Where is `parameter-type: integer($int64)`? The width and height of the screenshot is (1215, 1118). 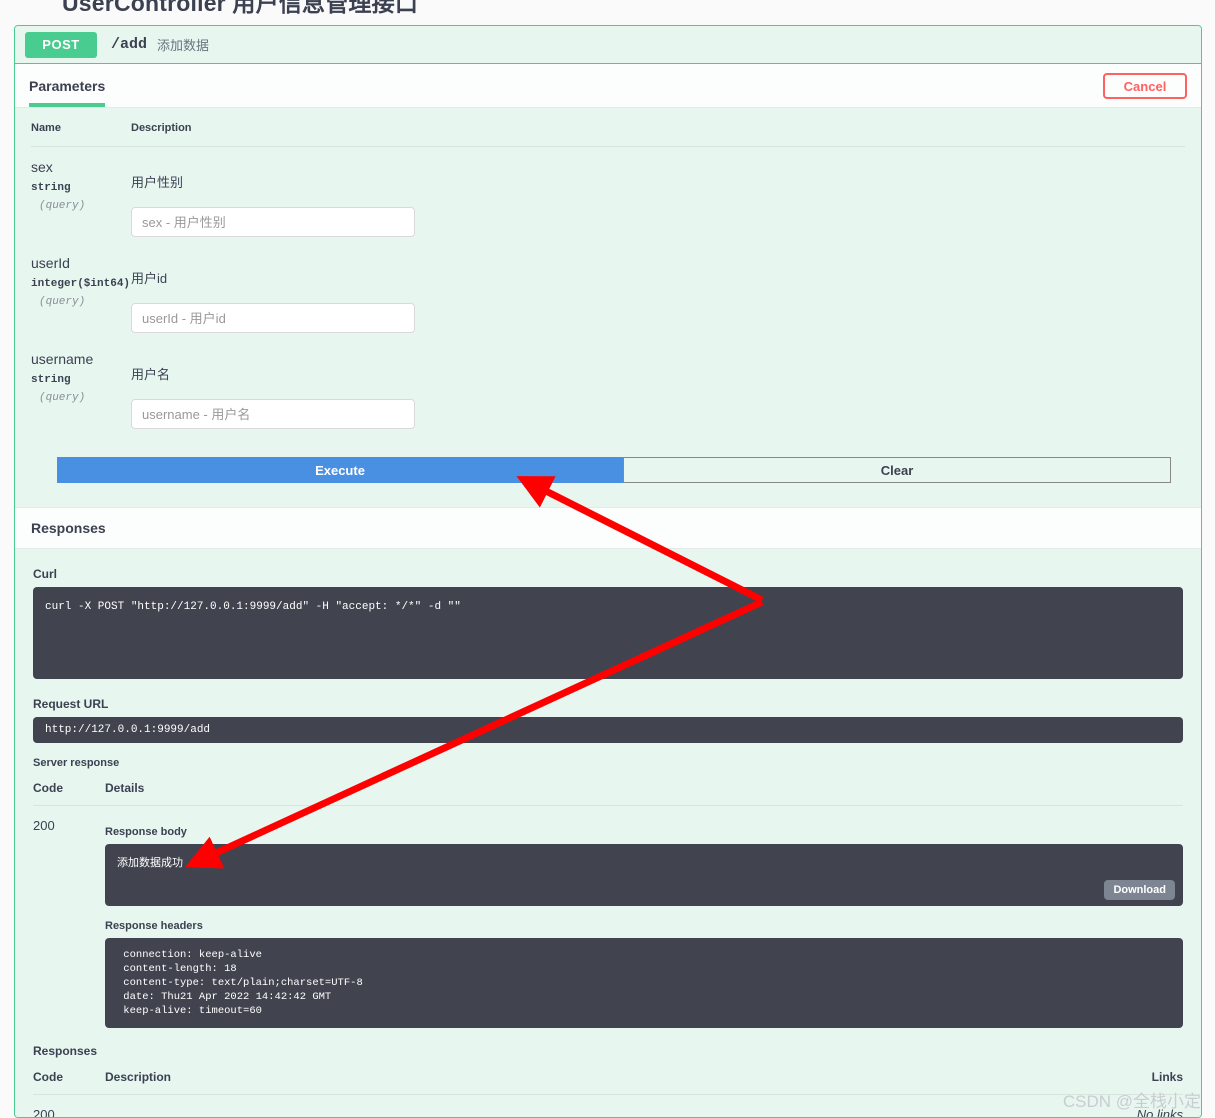 parameter-type: integer($int64) is located at coordinates (81, 283).